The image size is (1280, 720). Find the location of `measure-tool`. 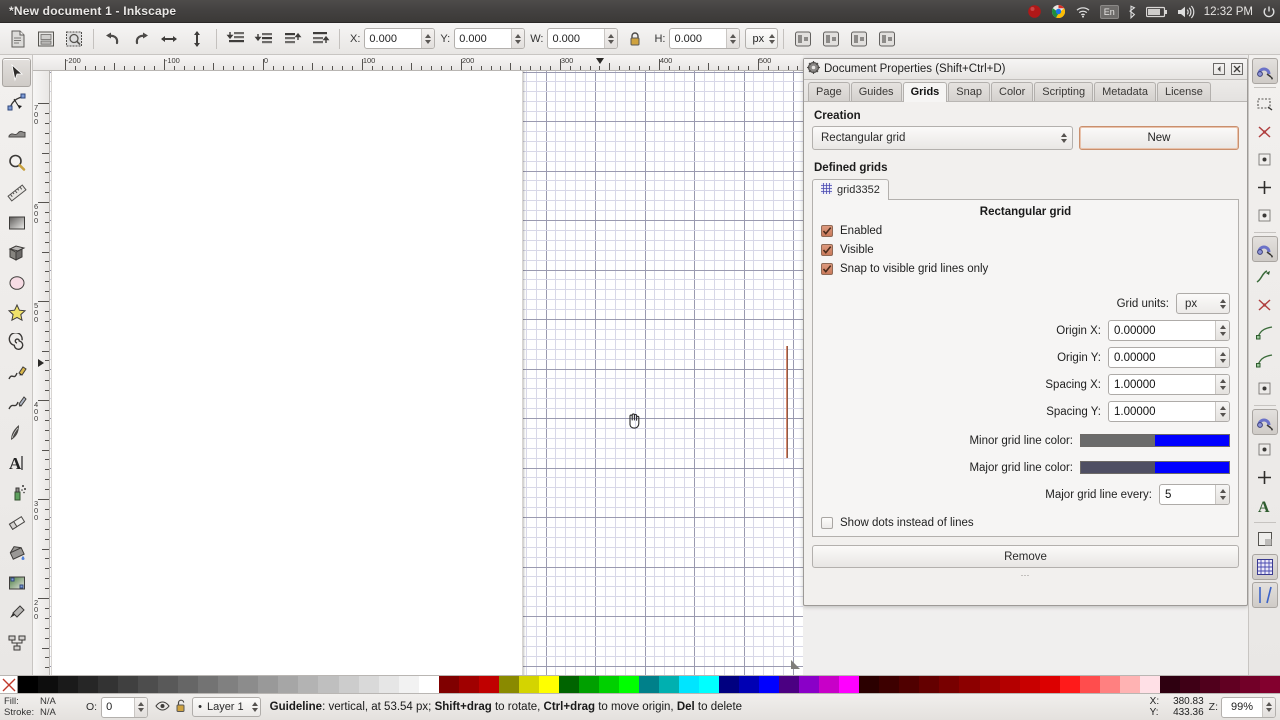

measure-tool is located at coordinates (16, 192).